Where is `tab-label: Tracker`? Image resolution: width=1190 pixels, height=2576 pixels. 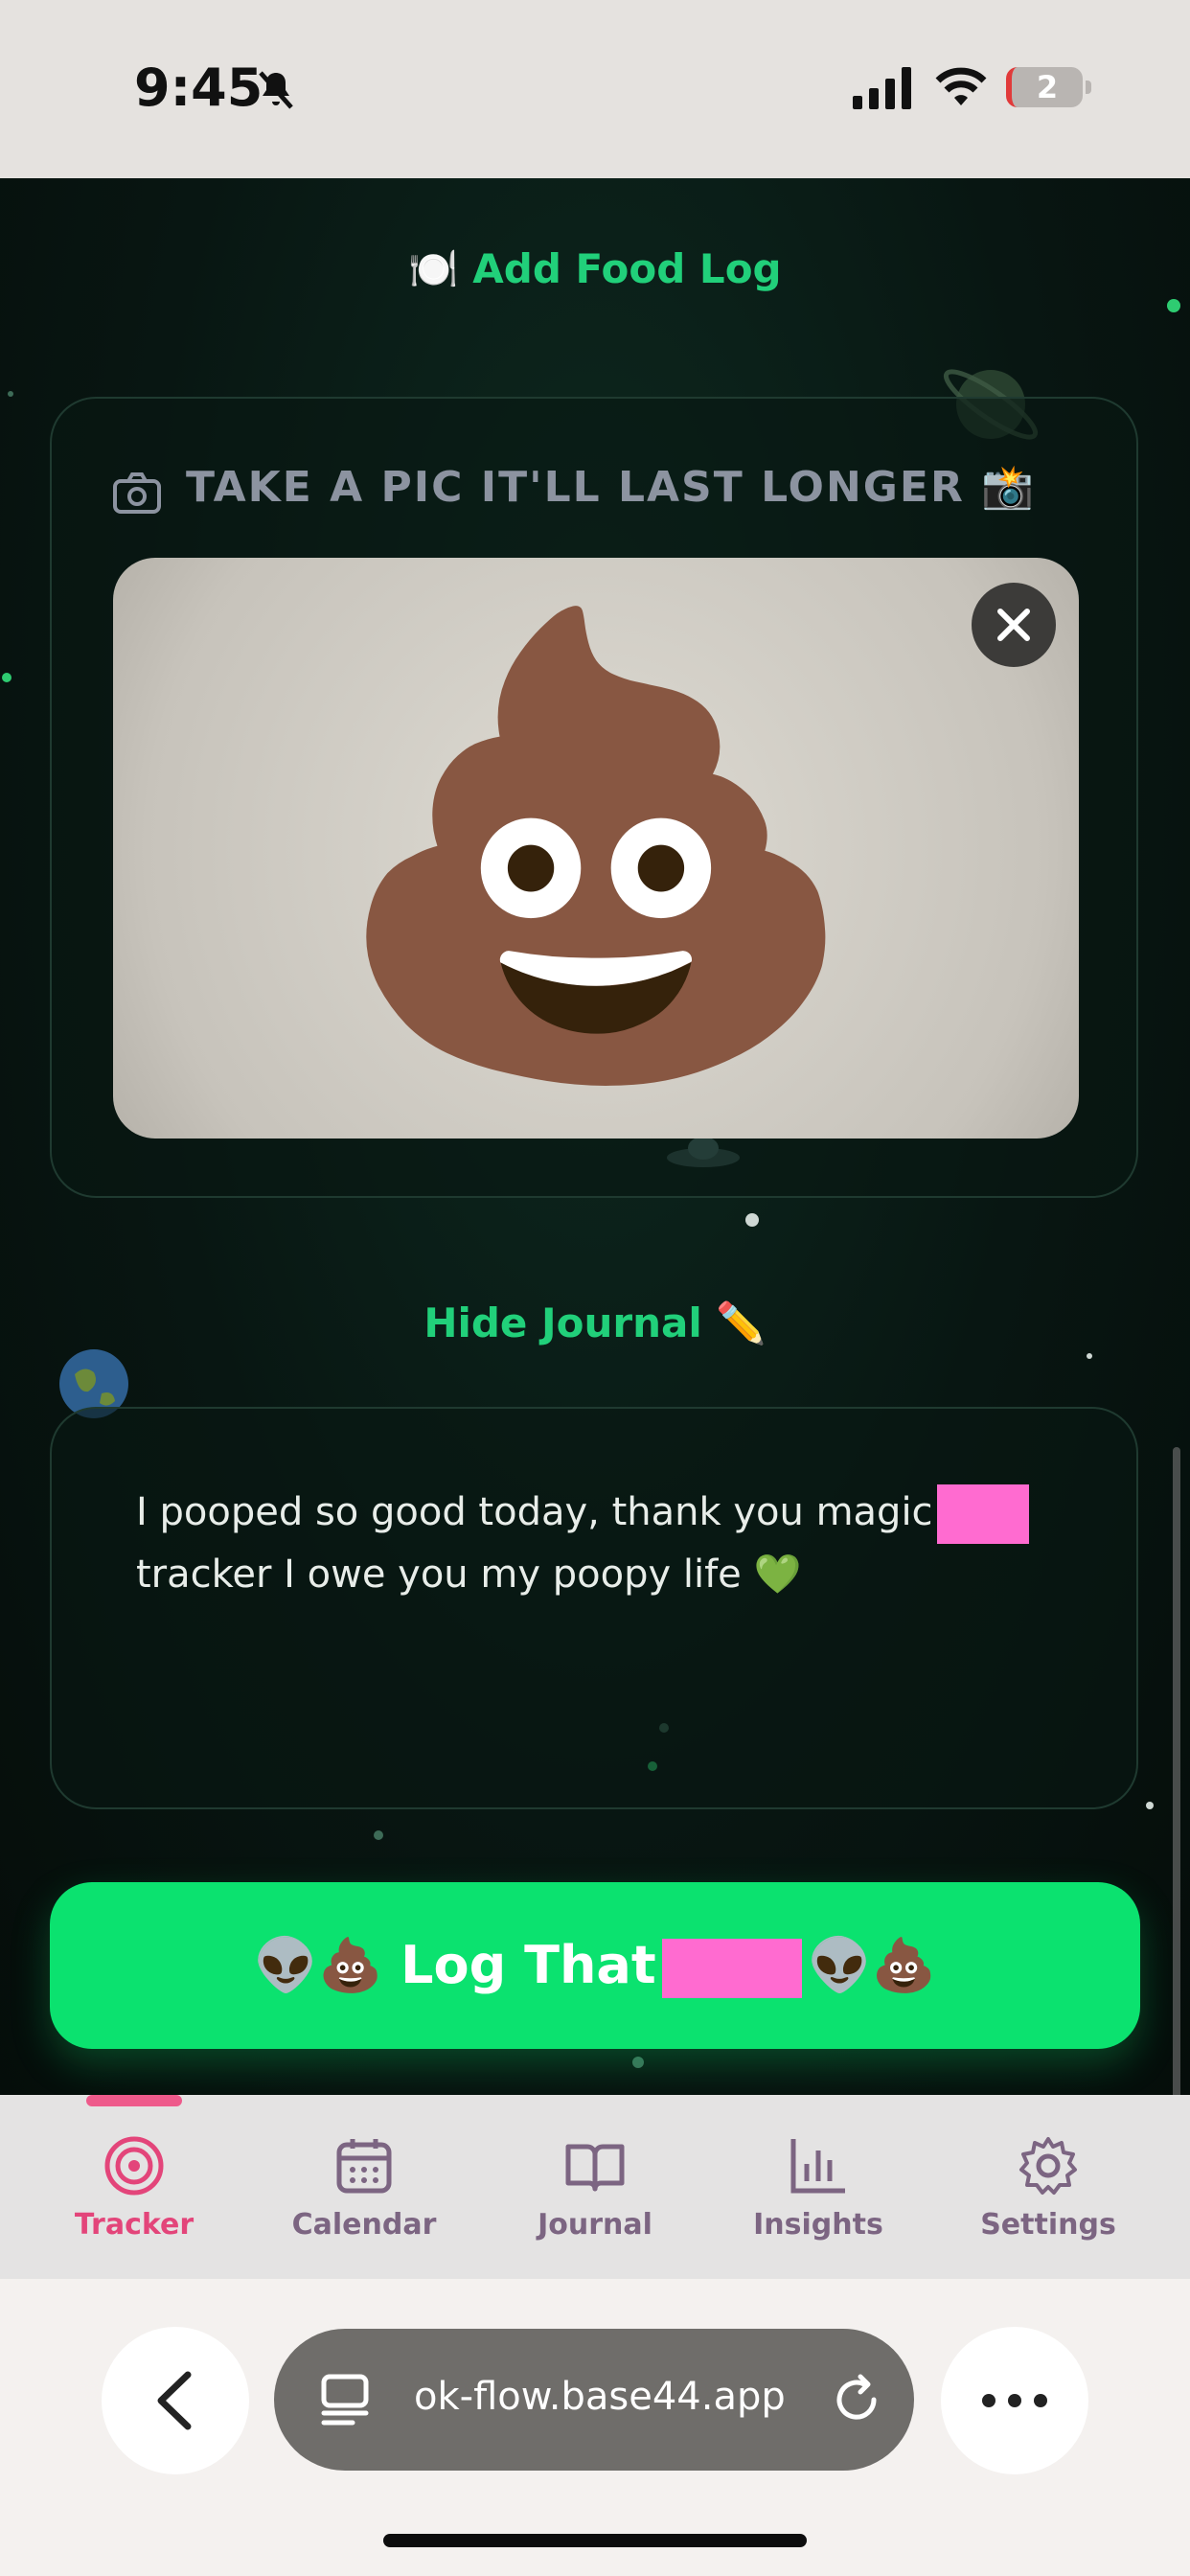
tab-label: Tracker is located at coordinates (135, 2225).